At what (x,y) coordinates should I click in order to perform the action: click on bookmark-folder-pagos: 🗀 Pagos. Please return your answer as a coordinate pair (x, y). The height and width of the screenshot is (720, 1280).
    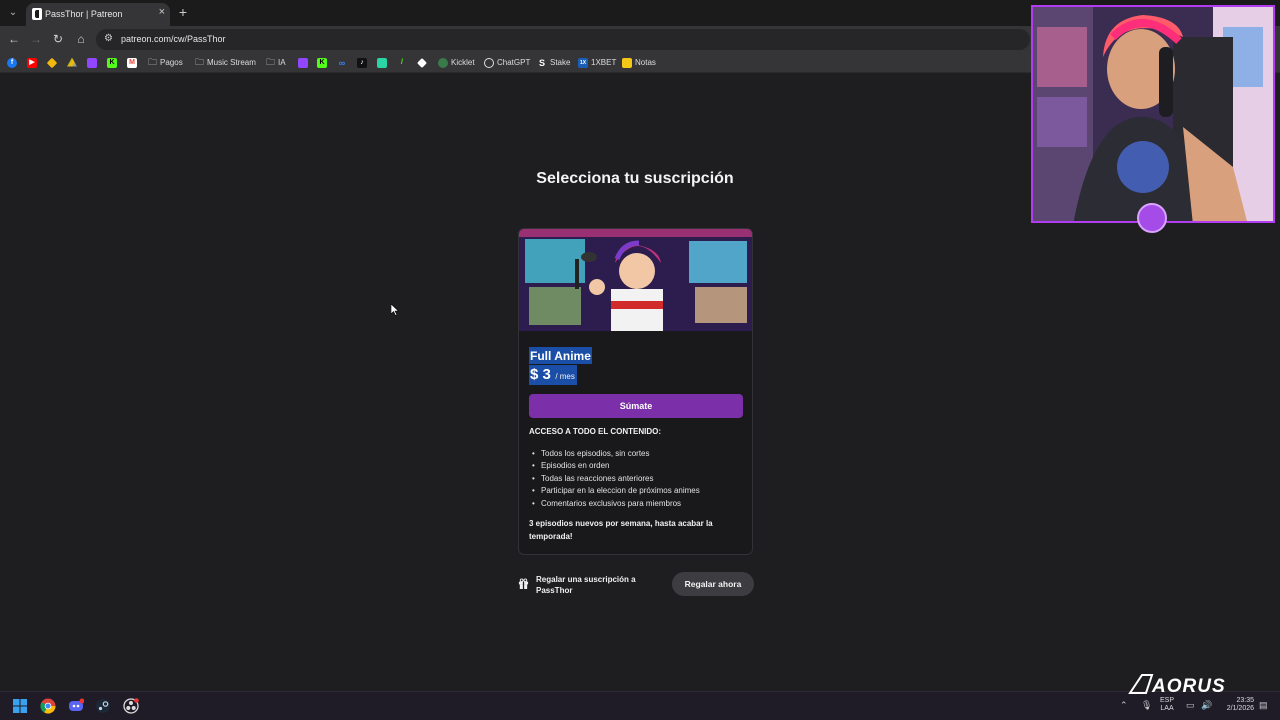
    Looking at the image, I should click on (165, 62).